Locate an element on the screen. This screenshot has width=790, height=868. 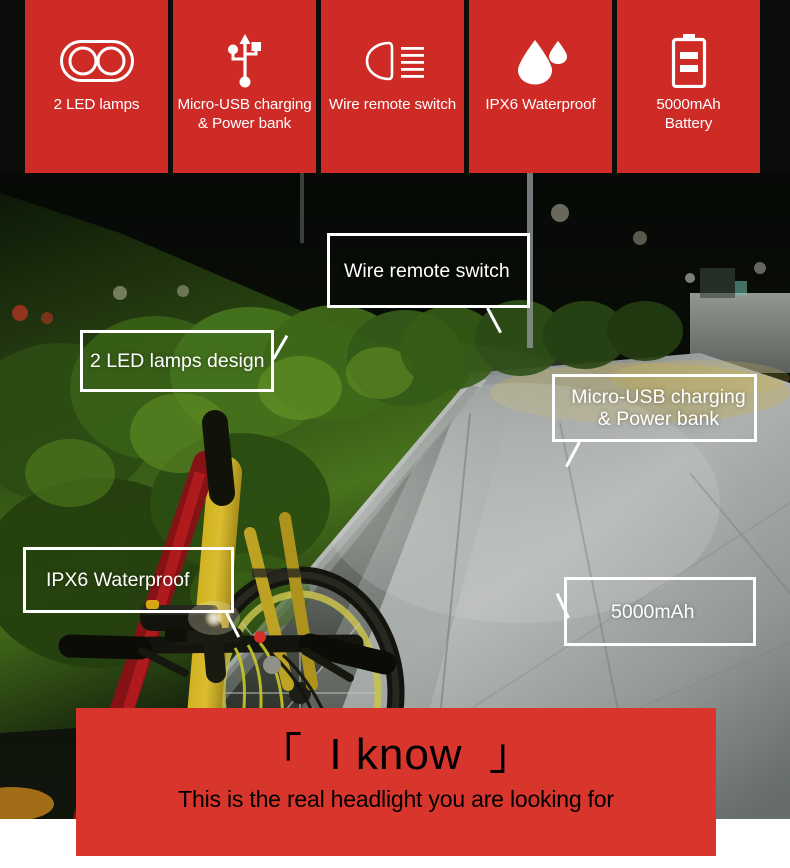
feature-card-ipx6-waterproof: IPX6 Waterproof is located at coordinates (540, 86).